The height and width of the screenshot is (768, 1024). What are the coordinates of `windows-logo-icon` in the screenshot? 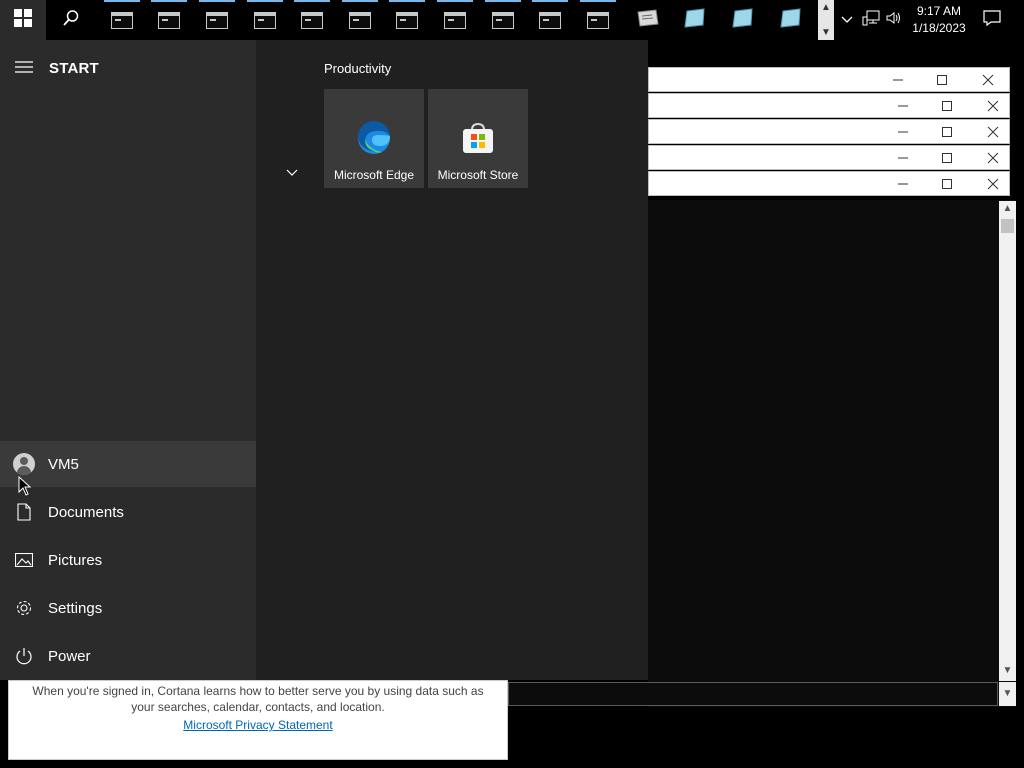 It's located at (23, 20).